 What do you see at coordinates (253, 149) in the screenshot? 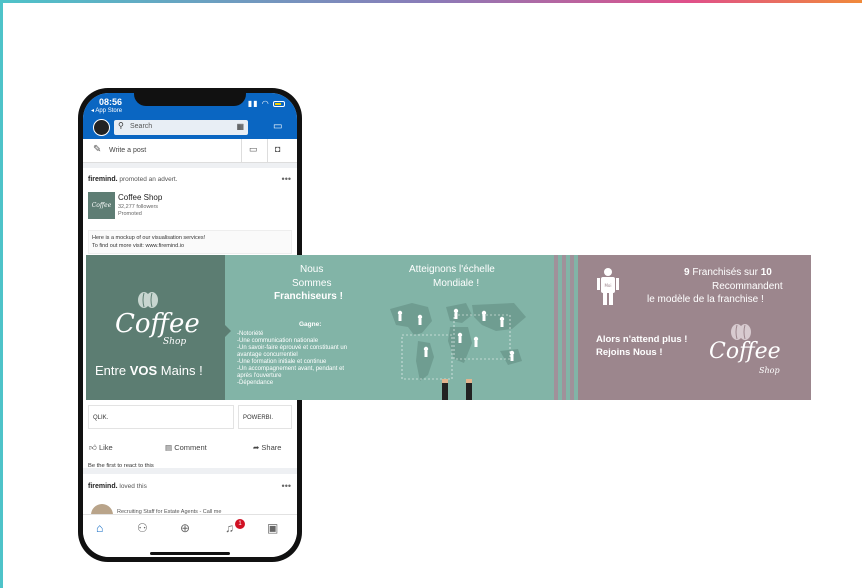
I see `video-icon: ▭` at bounding box center [253, 149].